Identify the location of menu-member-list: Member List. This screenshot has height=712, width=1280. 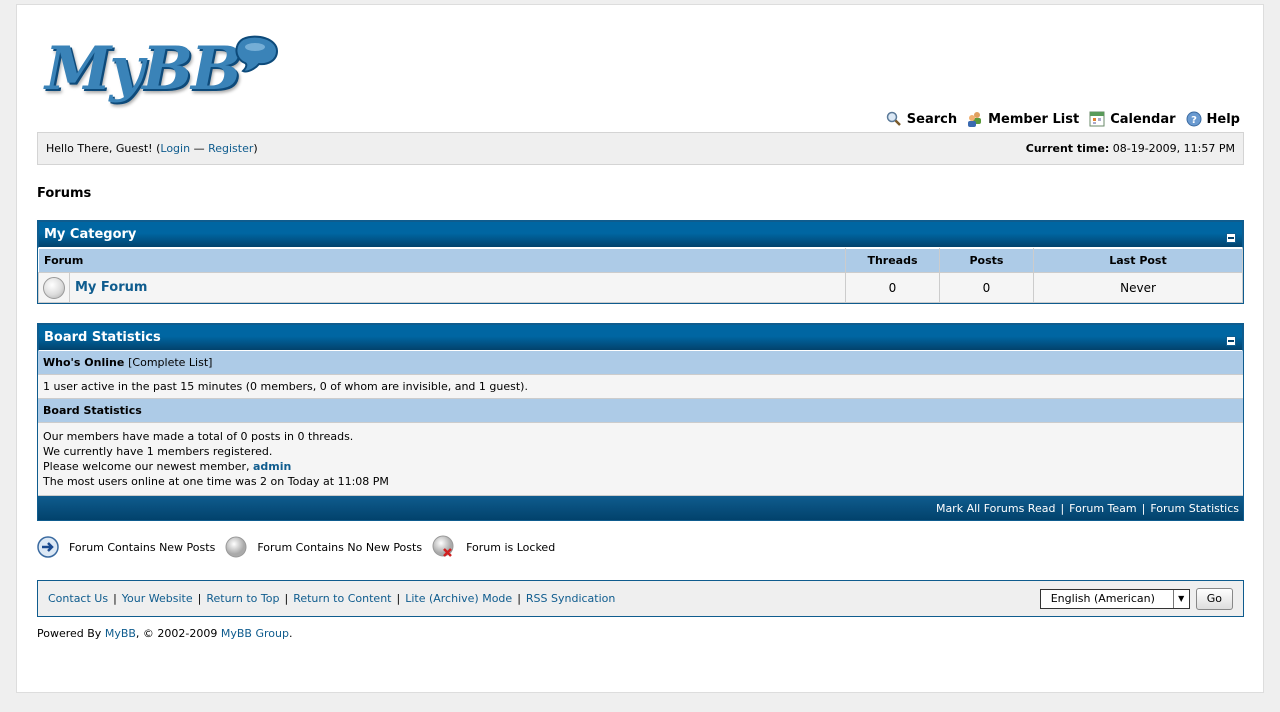
(1023, 119).